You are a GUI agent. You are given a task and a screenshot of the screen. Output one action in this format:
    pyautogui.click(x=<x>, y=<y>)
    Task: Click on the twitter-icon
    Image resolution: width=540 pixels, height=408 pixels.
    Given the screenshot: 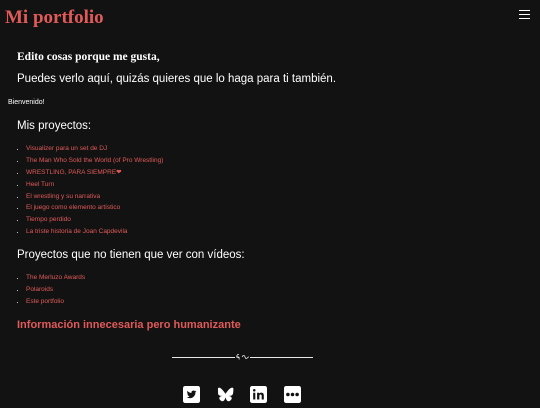 What is the action you would take?
    pyautogui.click(x=191, y=394)
    